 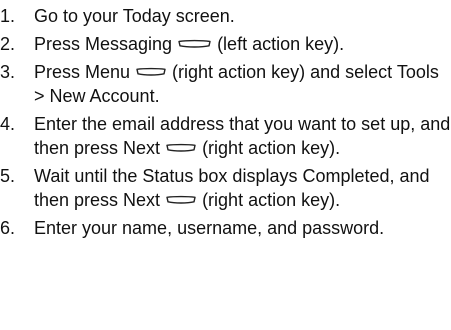 I want to click on step-text-before: Press Messaging, so click(x=103, y=44).